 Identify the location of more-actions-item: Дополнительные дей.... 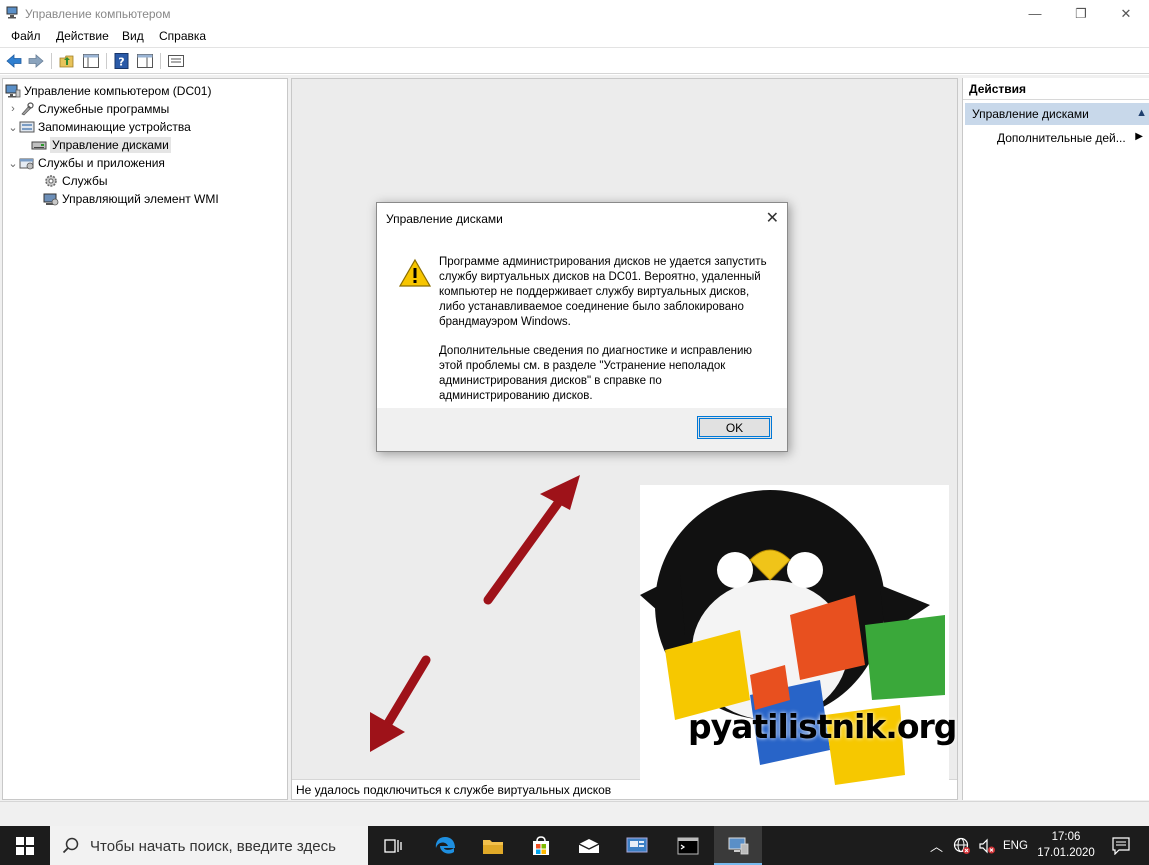
(1061, 138).